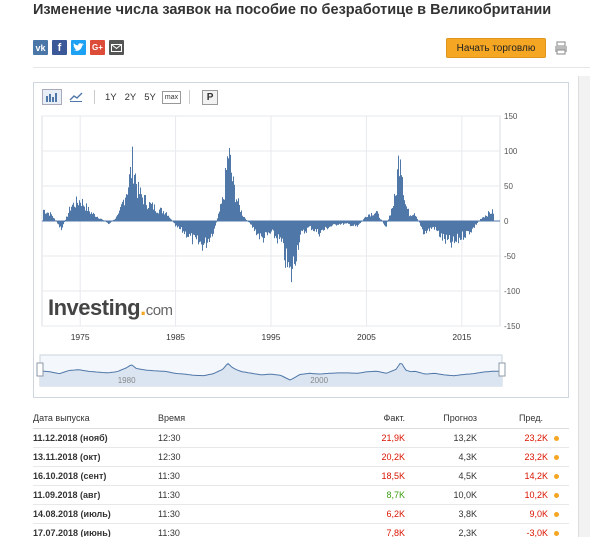 The width and height of the screenshot is (590, 537). Describe the element at coordinates (502, 369) in the screenshot. I see `navigator-right-handle` at that location.